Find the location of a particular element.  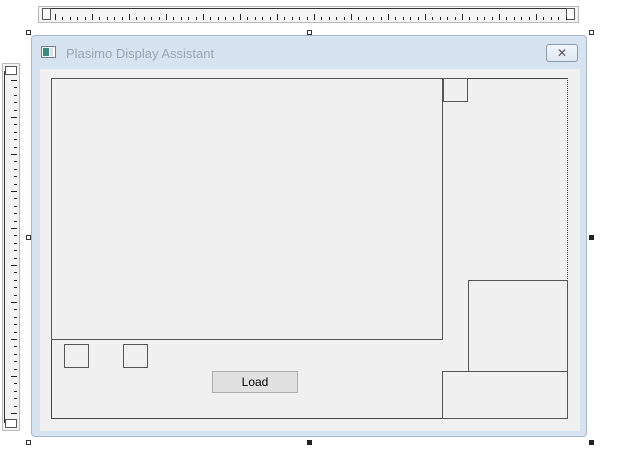

app-icon is located at coordinates (48, 52).